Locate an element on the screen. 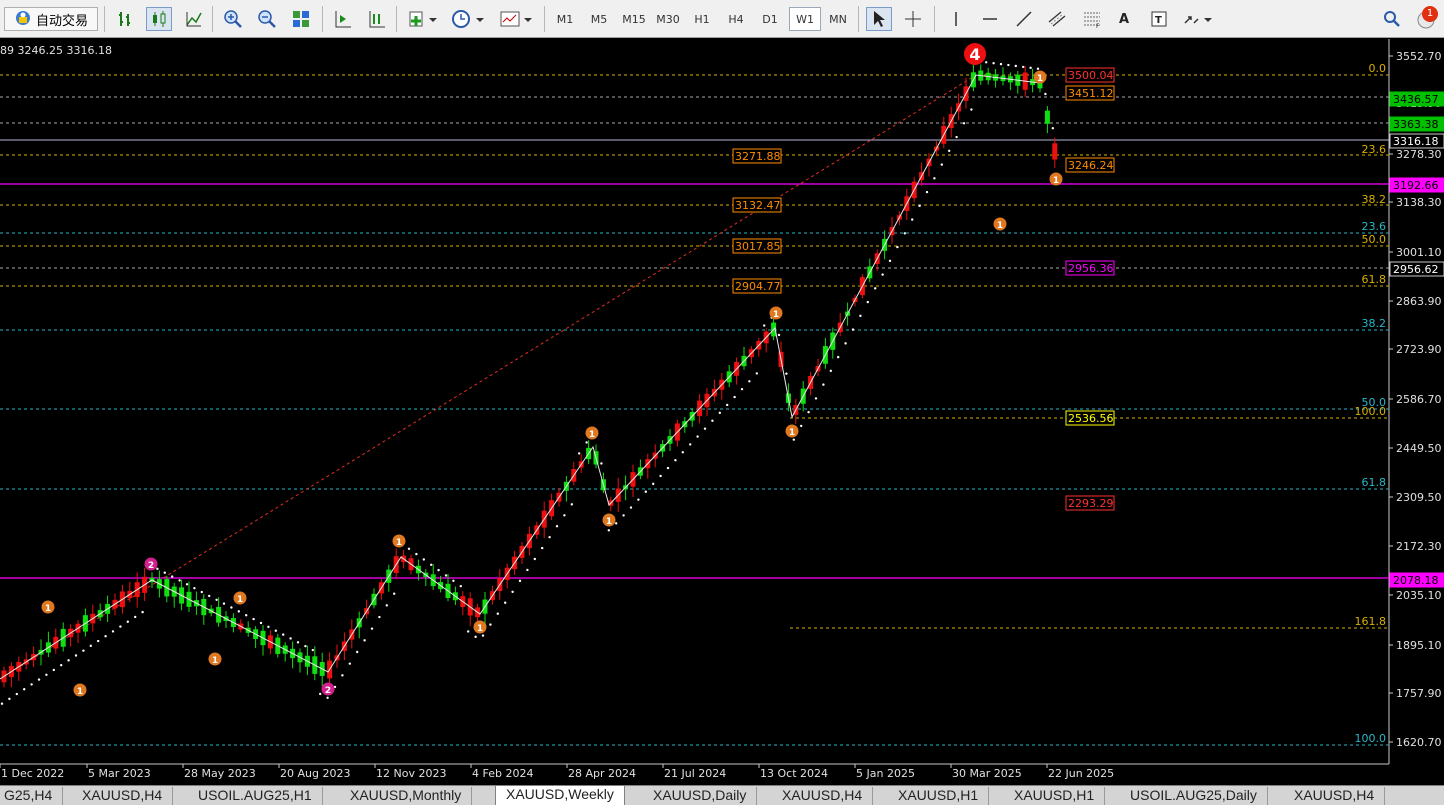 The image size is (1444, 805). zoom-out-icon is located at coordinates (267, 19).